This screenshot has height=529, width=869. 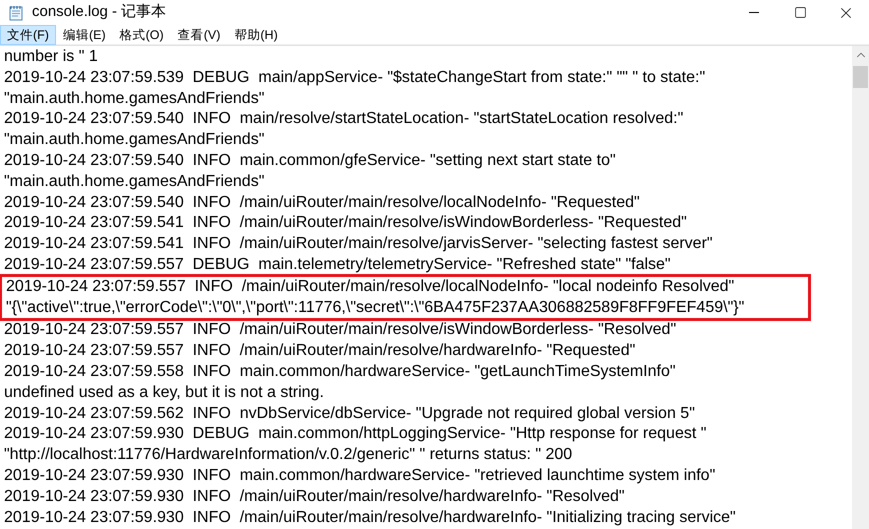 What do you see at coordinates (51, 57) in the screenshot?
I see `log-line: number is " 1` at bounding box center [51, 57].